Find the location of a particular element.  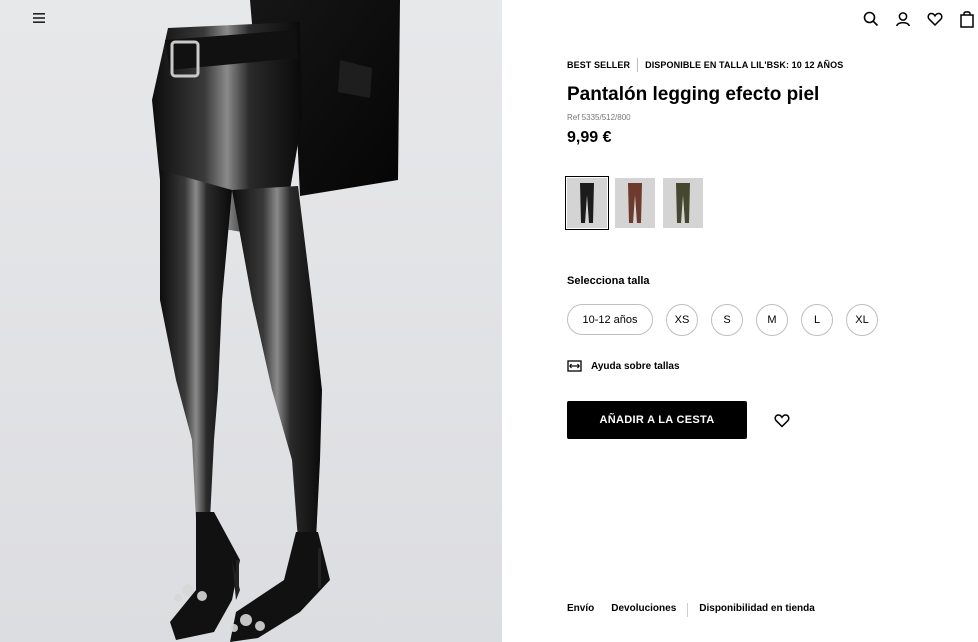

badge-divider is located at coordinates (638, 65).